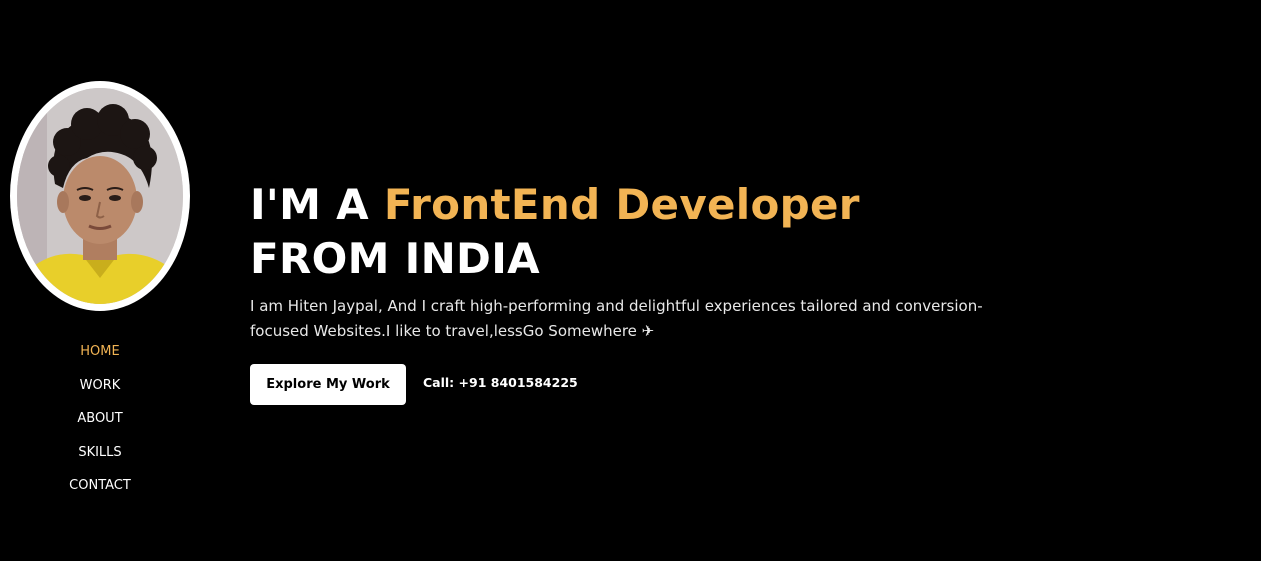 Image resolution: width=1261 pixels, height=561 pixels. What do you see at coordinates (100, 391) in the screenshot?
I see `nav-item-work: WORK` at bounding box center [100, 391].